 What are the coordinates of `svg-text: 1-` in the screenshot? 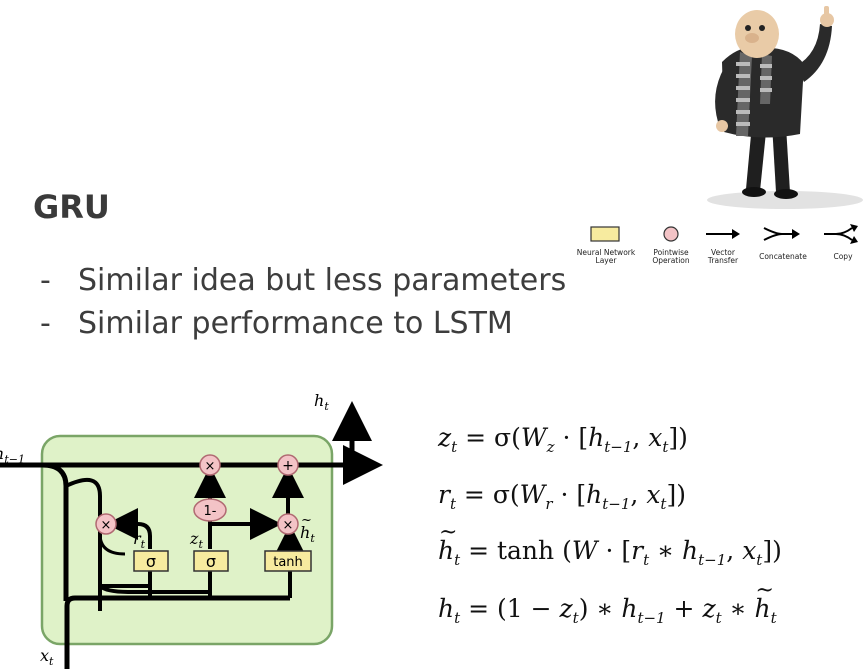 It's located at (210, 511).